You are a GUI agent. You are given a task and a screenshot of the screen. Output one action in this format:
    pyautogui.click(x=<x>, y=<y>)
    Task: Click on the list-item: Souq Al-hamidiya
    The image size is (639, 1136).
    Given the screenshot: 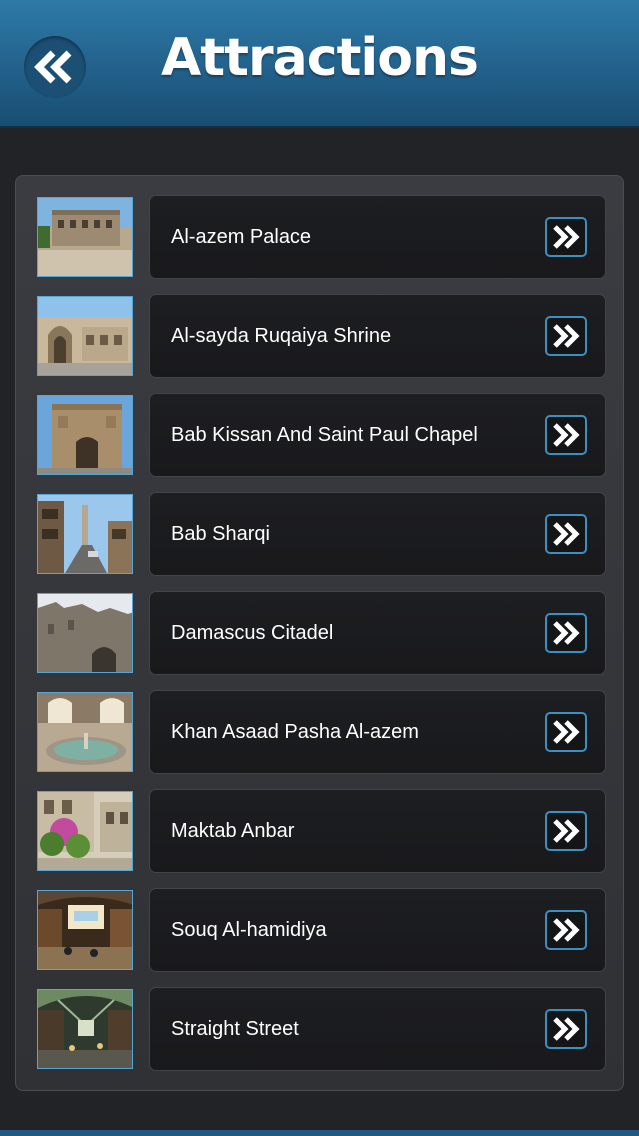 What is the action you would take?
    pyautogui.click(x=329, y=931)
    